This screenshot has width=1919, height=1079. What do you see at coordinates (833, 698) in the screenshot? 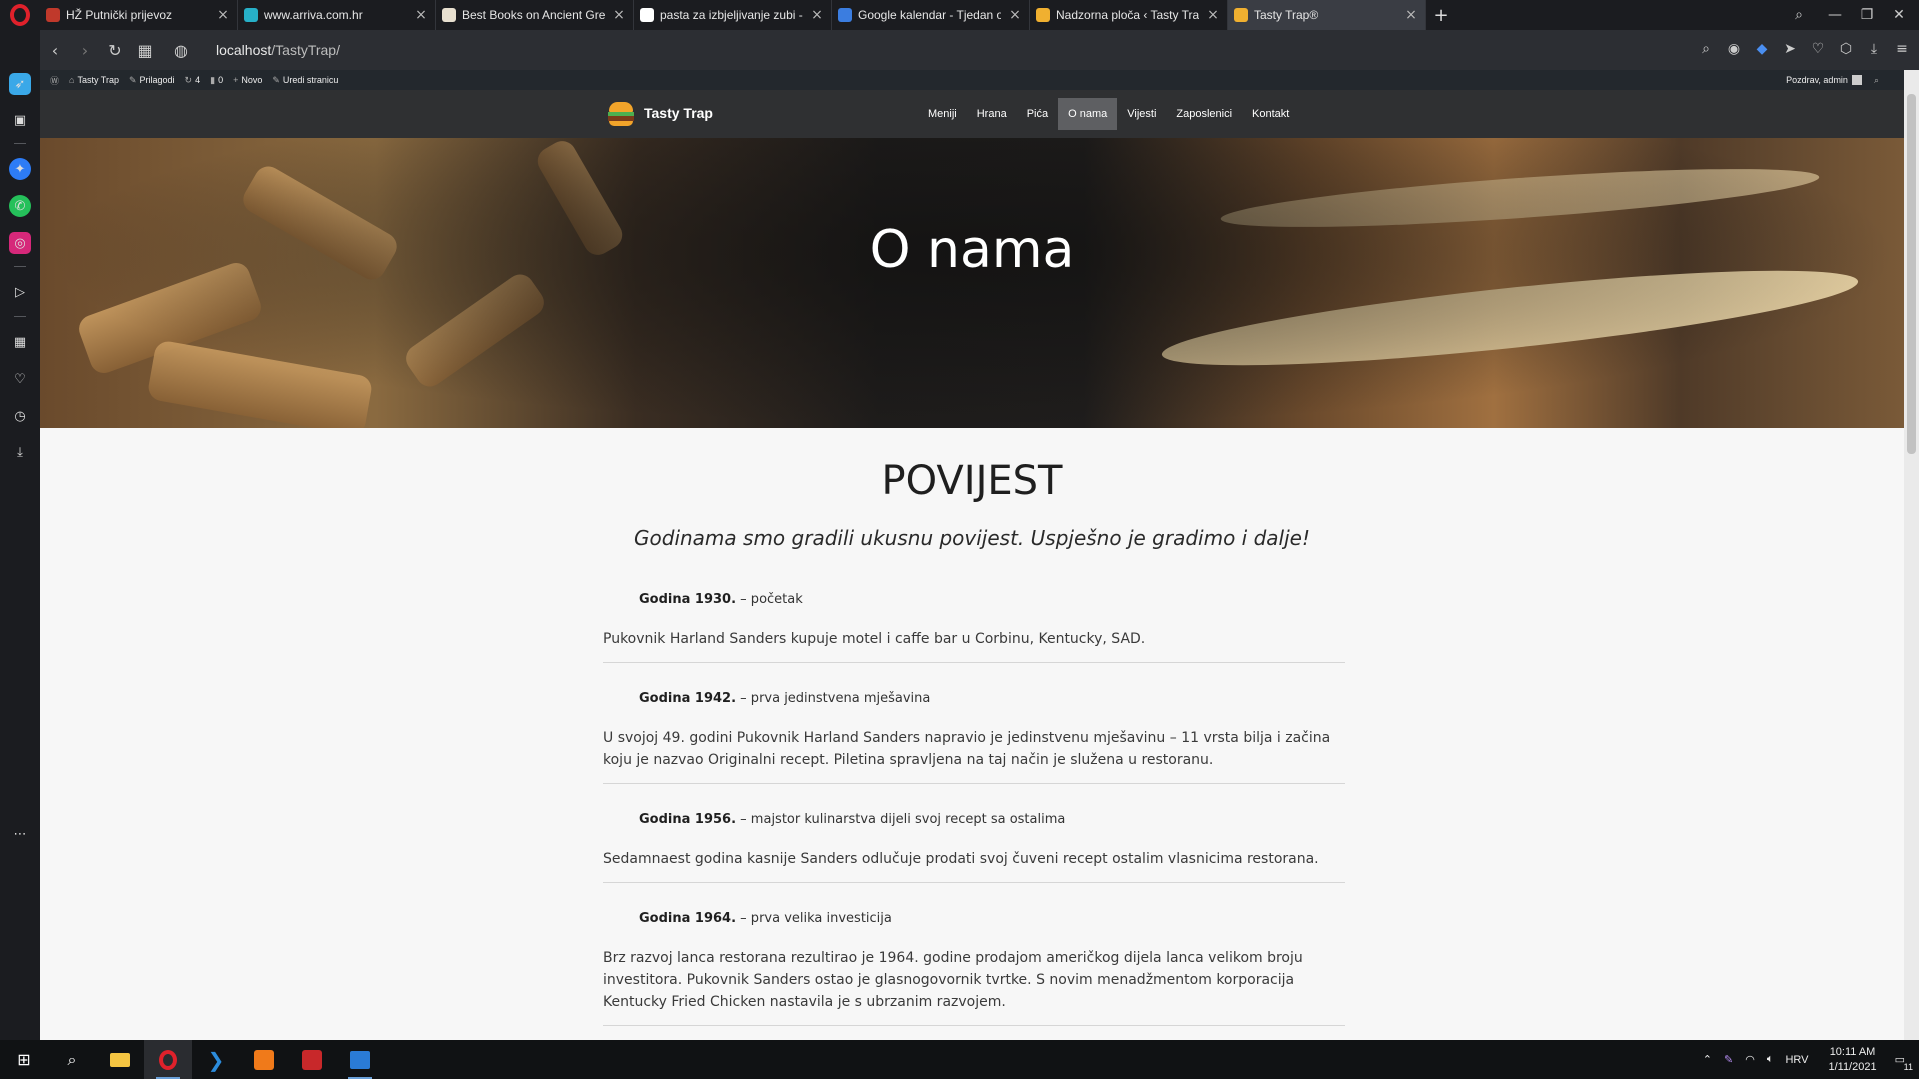
I see `timeline-caption: – prva jedinstvena mješavina` at bounding box center [833, 698].